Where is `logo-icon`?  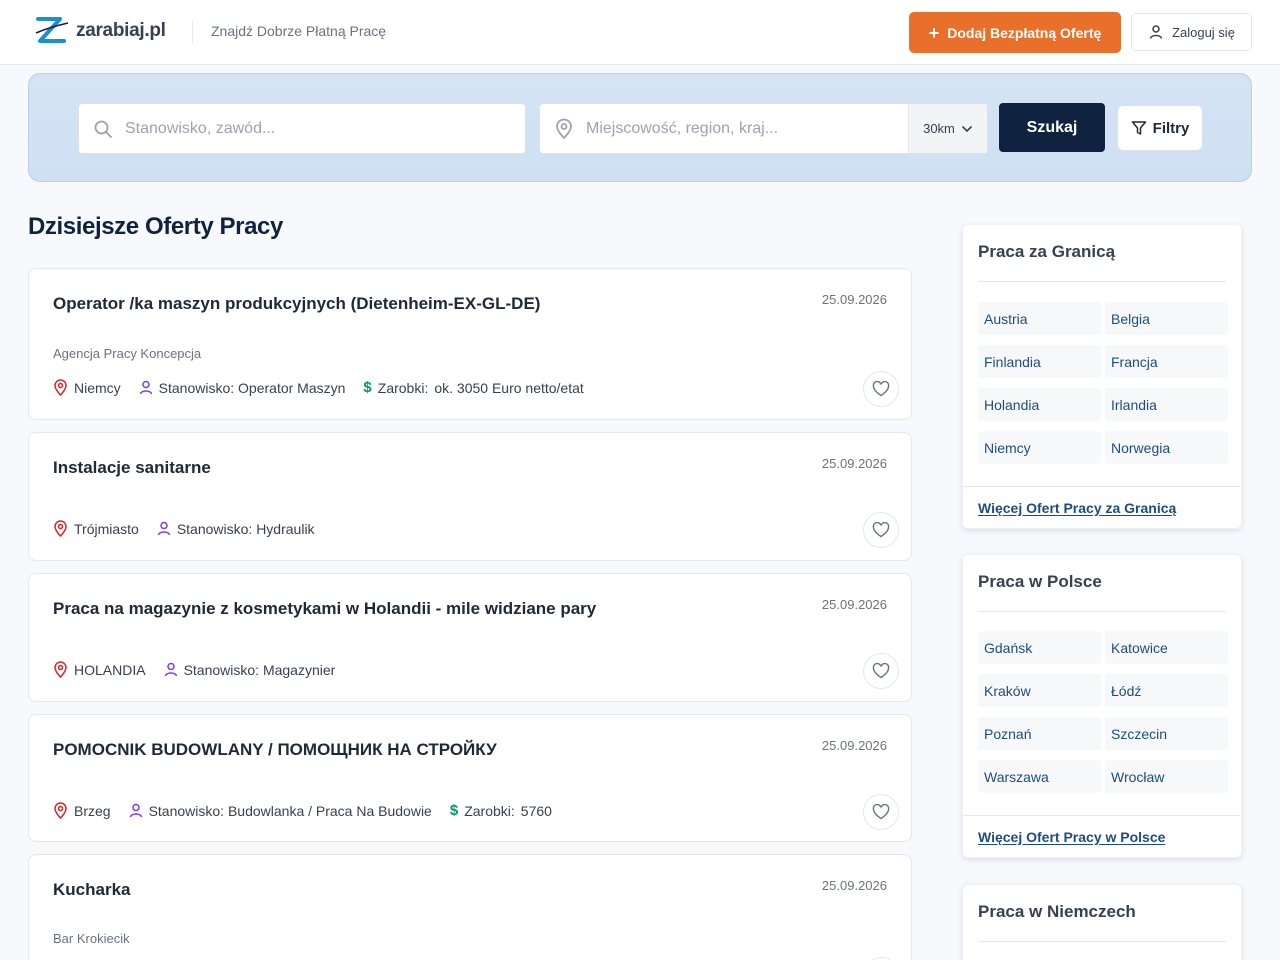
logo-icon is located at coordinates (52, 30).